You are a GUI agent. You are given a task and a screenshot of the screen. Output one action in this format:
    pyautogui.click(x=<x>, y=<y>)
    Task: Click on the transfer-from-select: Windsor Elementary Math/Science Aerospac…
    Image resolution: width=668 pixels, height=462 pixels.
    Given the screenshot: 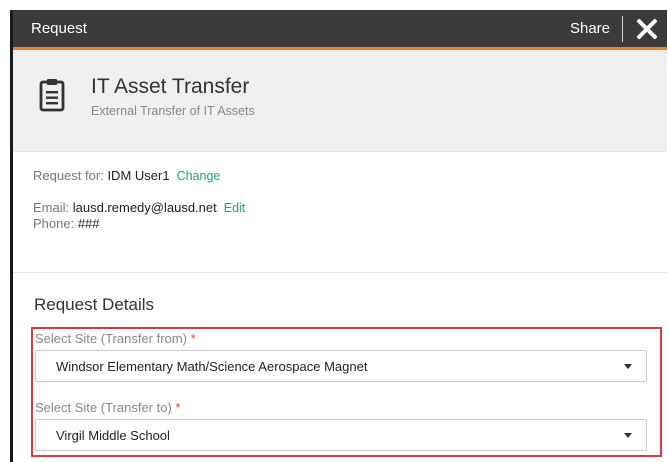 What is the action you would take?
    pyautogui.click(x=341, y=366)
    